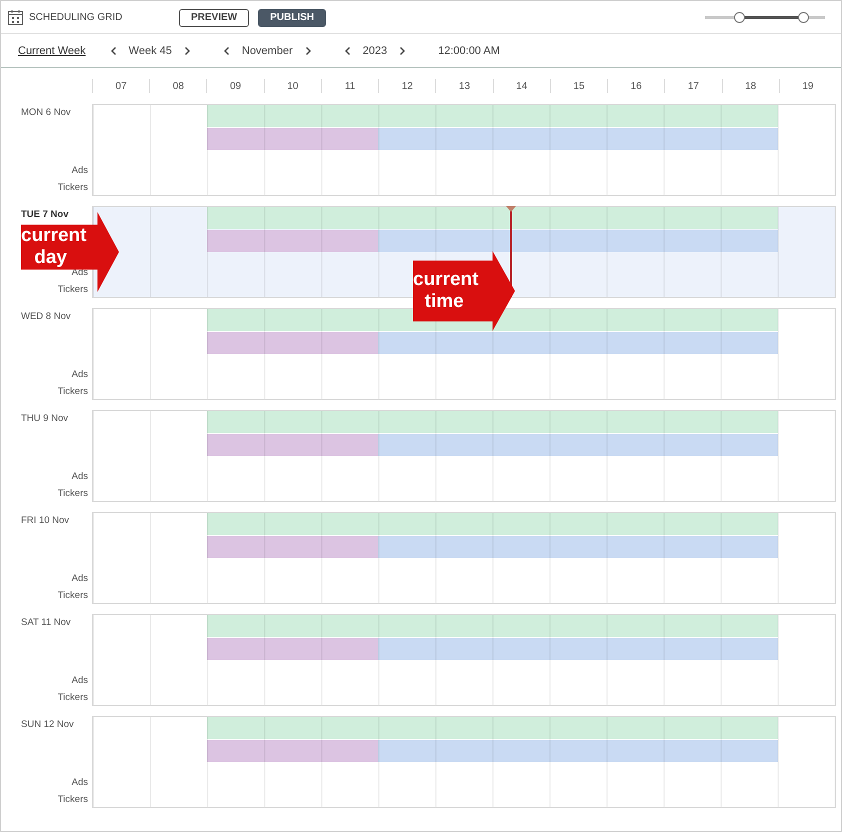 The height and width of the screenshot is (832, 842). Describe the element at coordinates (150, 50) in the screenshot. I see `stepper-value: Week 45` at that location.